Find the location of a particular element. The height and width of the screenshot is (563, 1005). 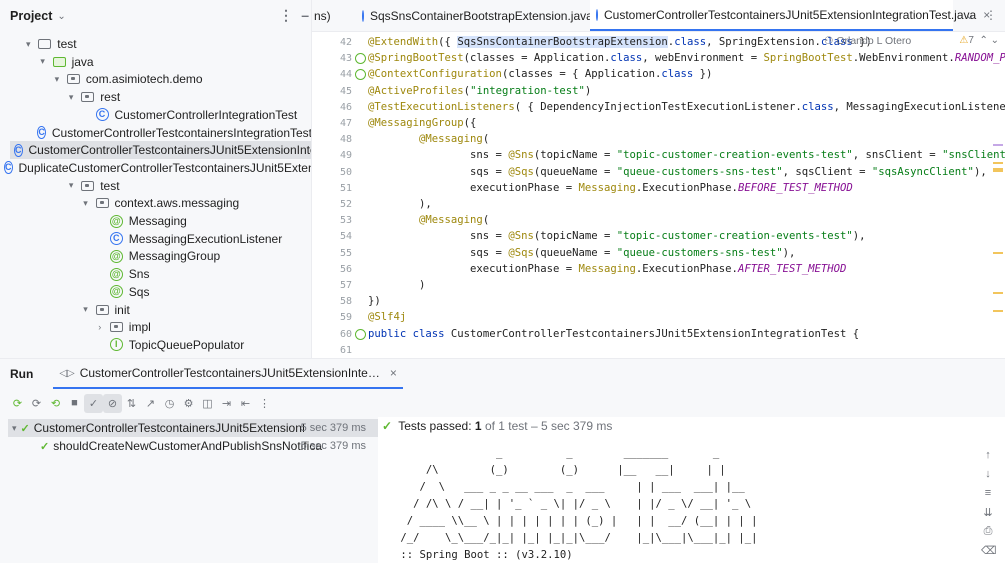

soft-wrap-icon: ≡ is located at coordinates (988, 496).